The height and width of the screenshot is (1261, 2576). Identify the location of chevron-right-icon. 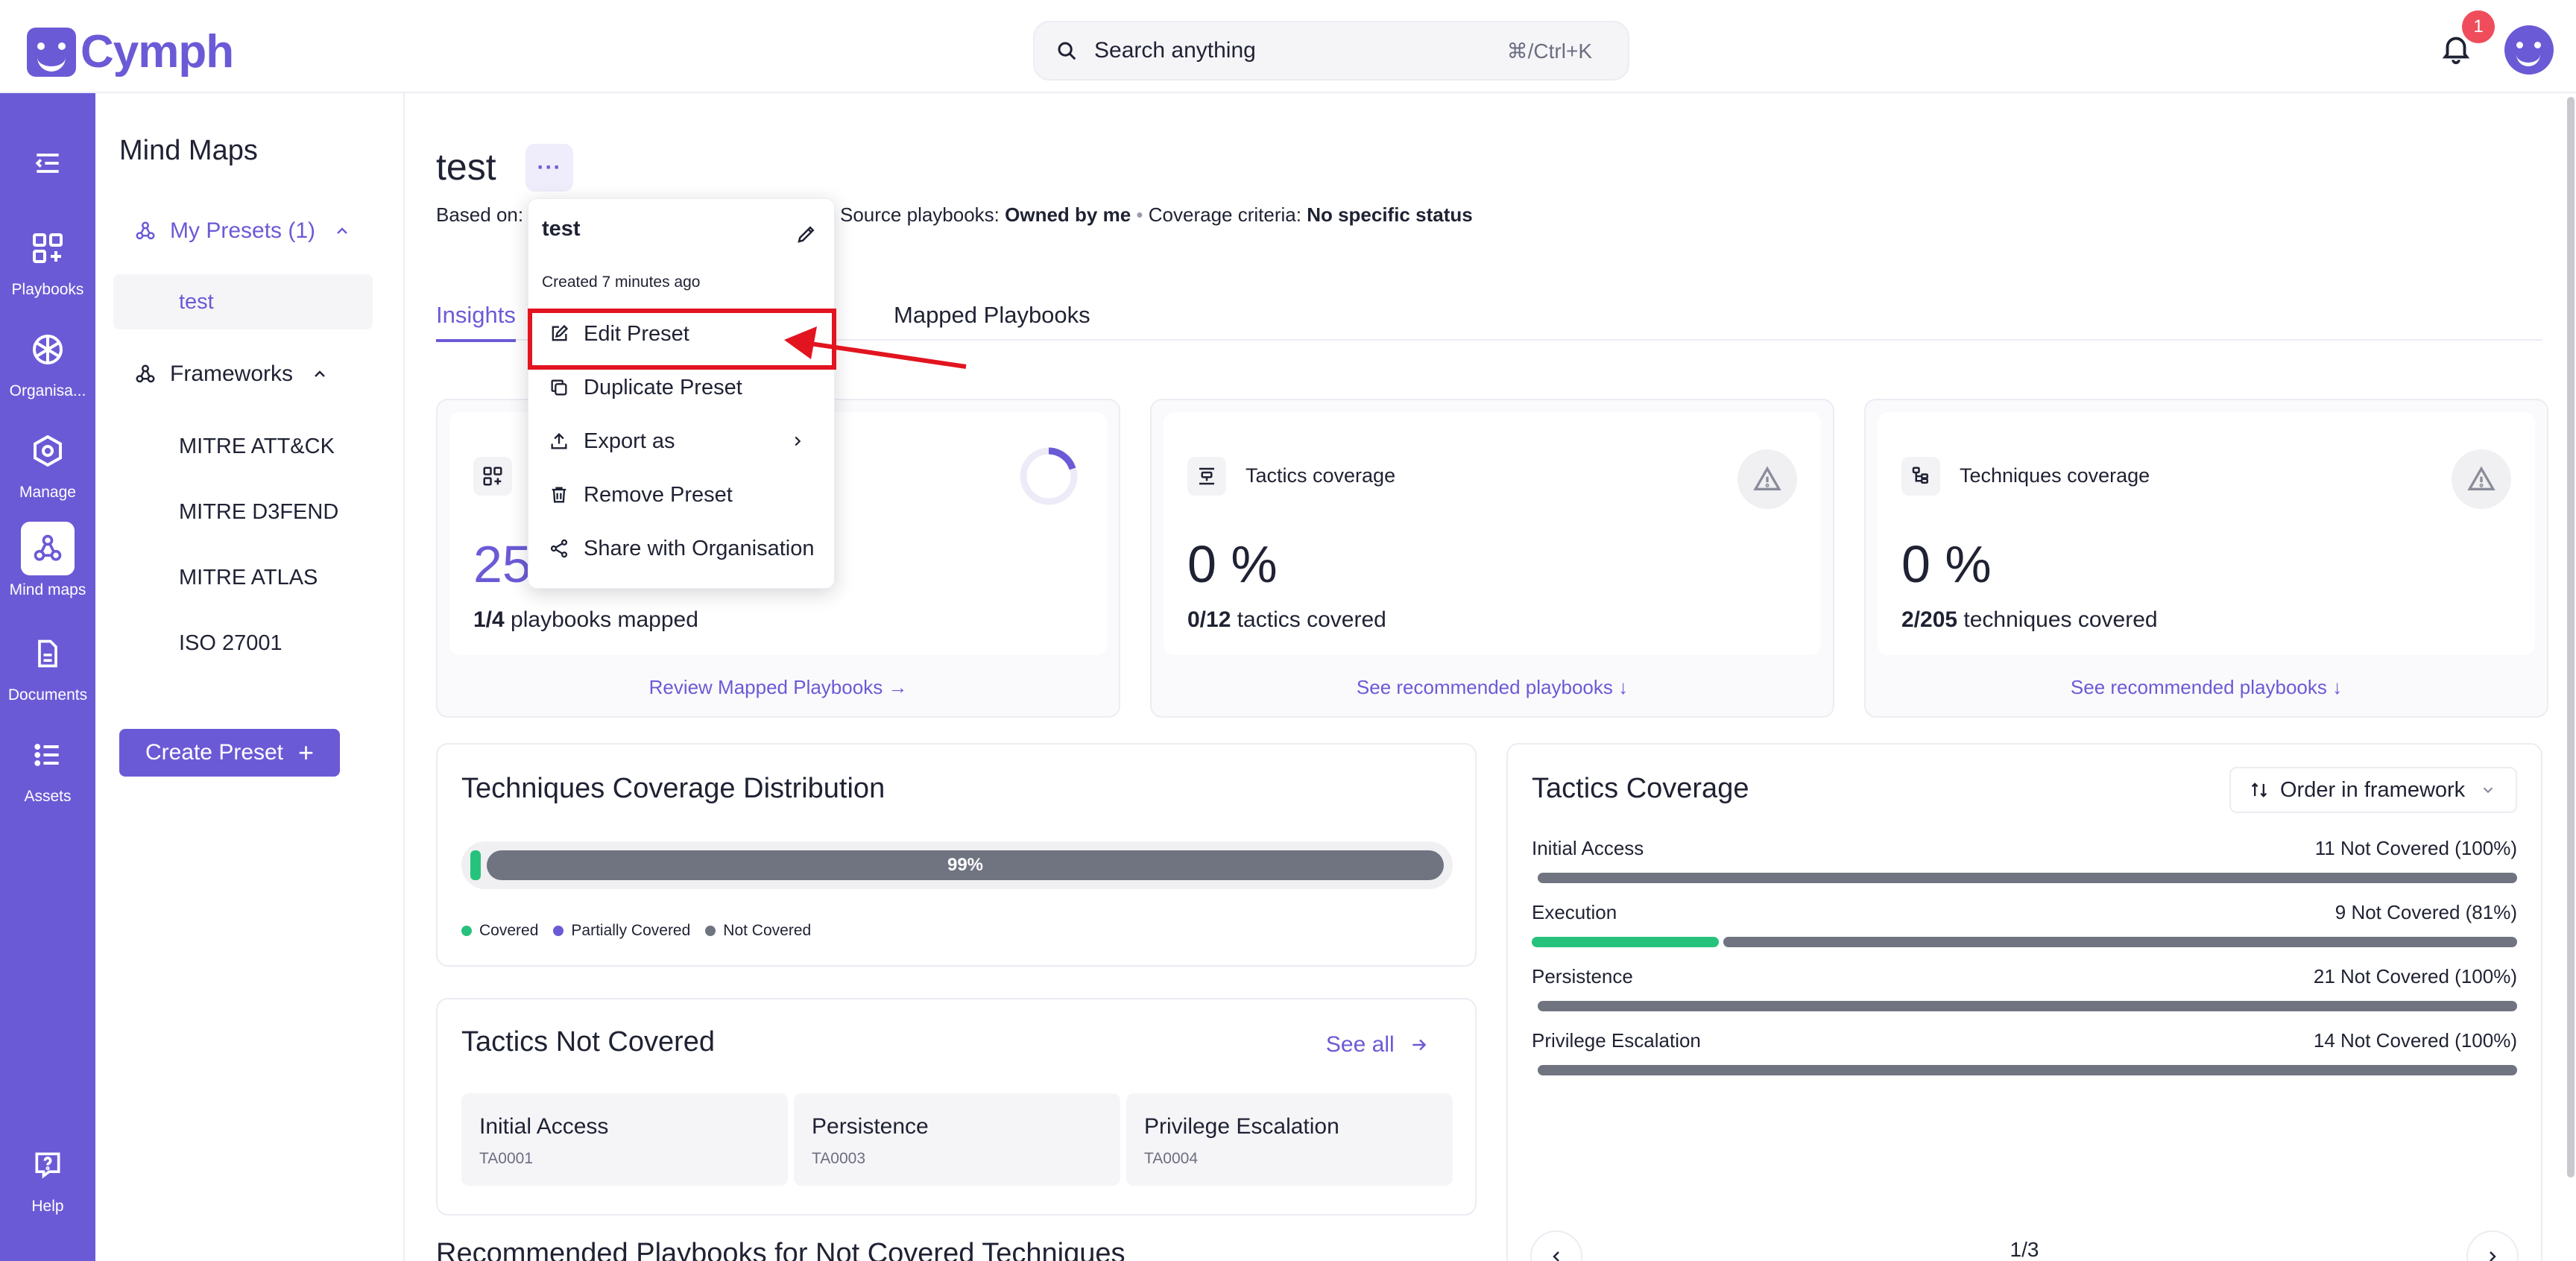
(798, 441).